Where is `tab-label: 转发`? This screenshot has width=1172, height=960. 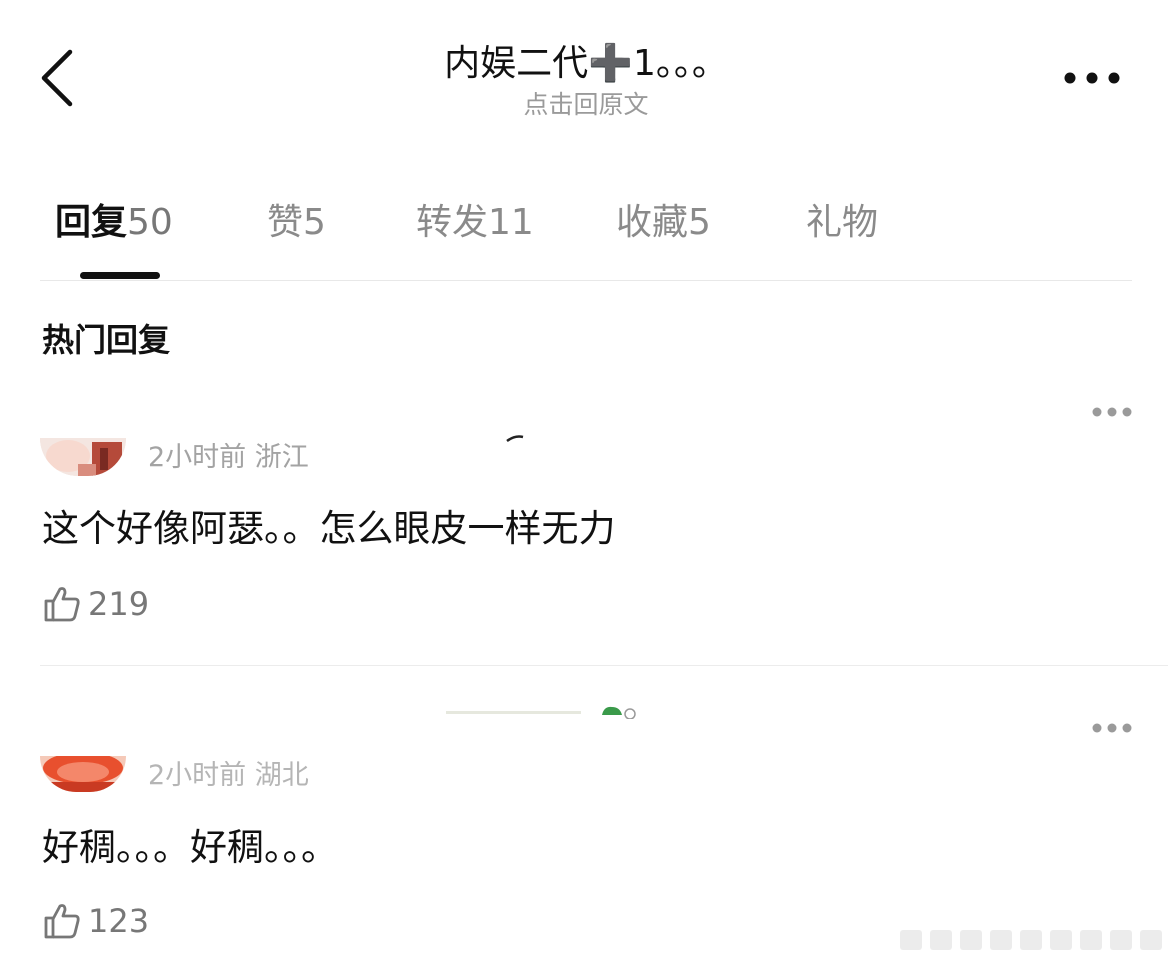 tab-label: 转发 is located at coordinates (452, 222).